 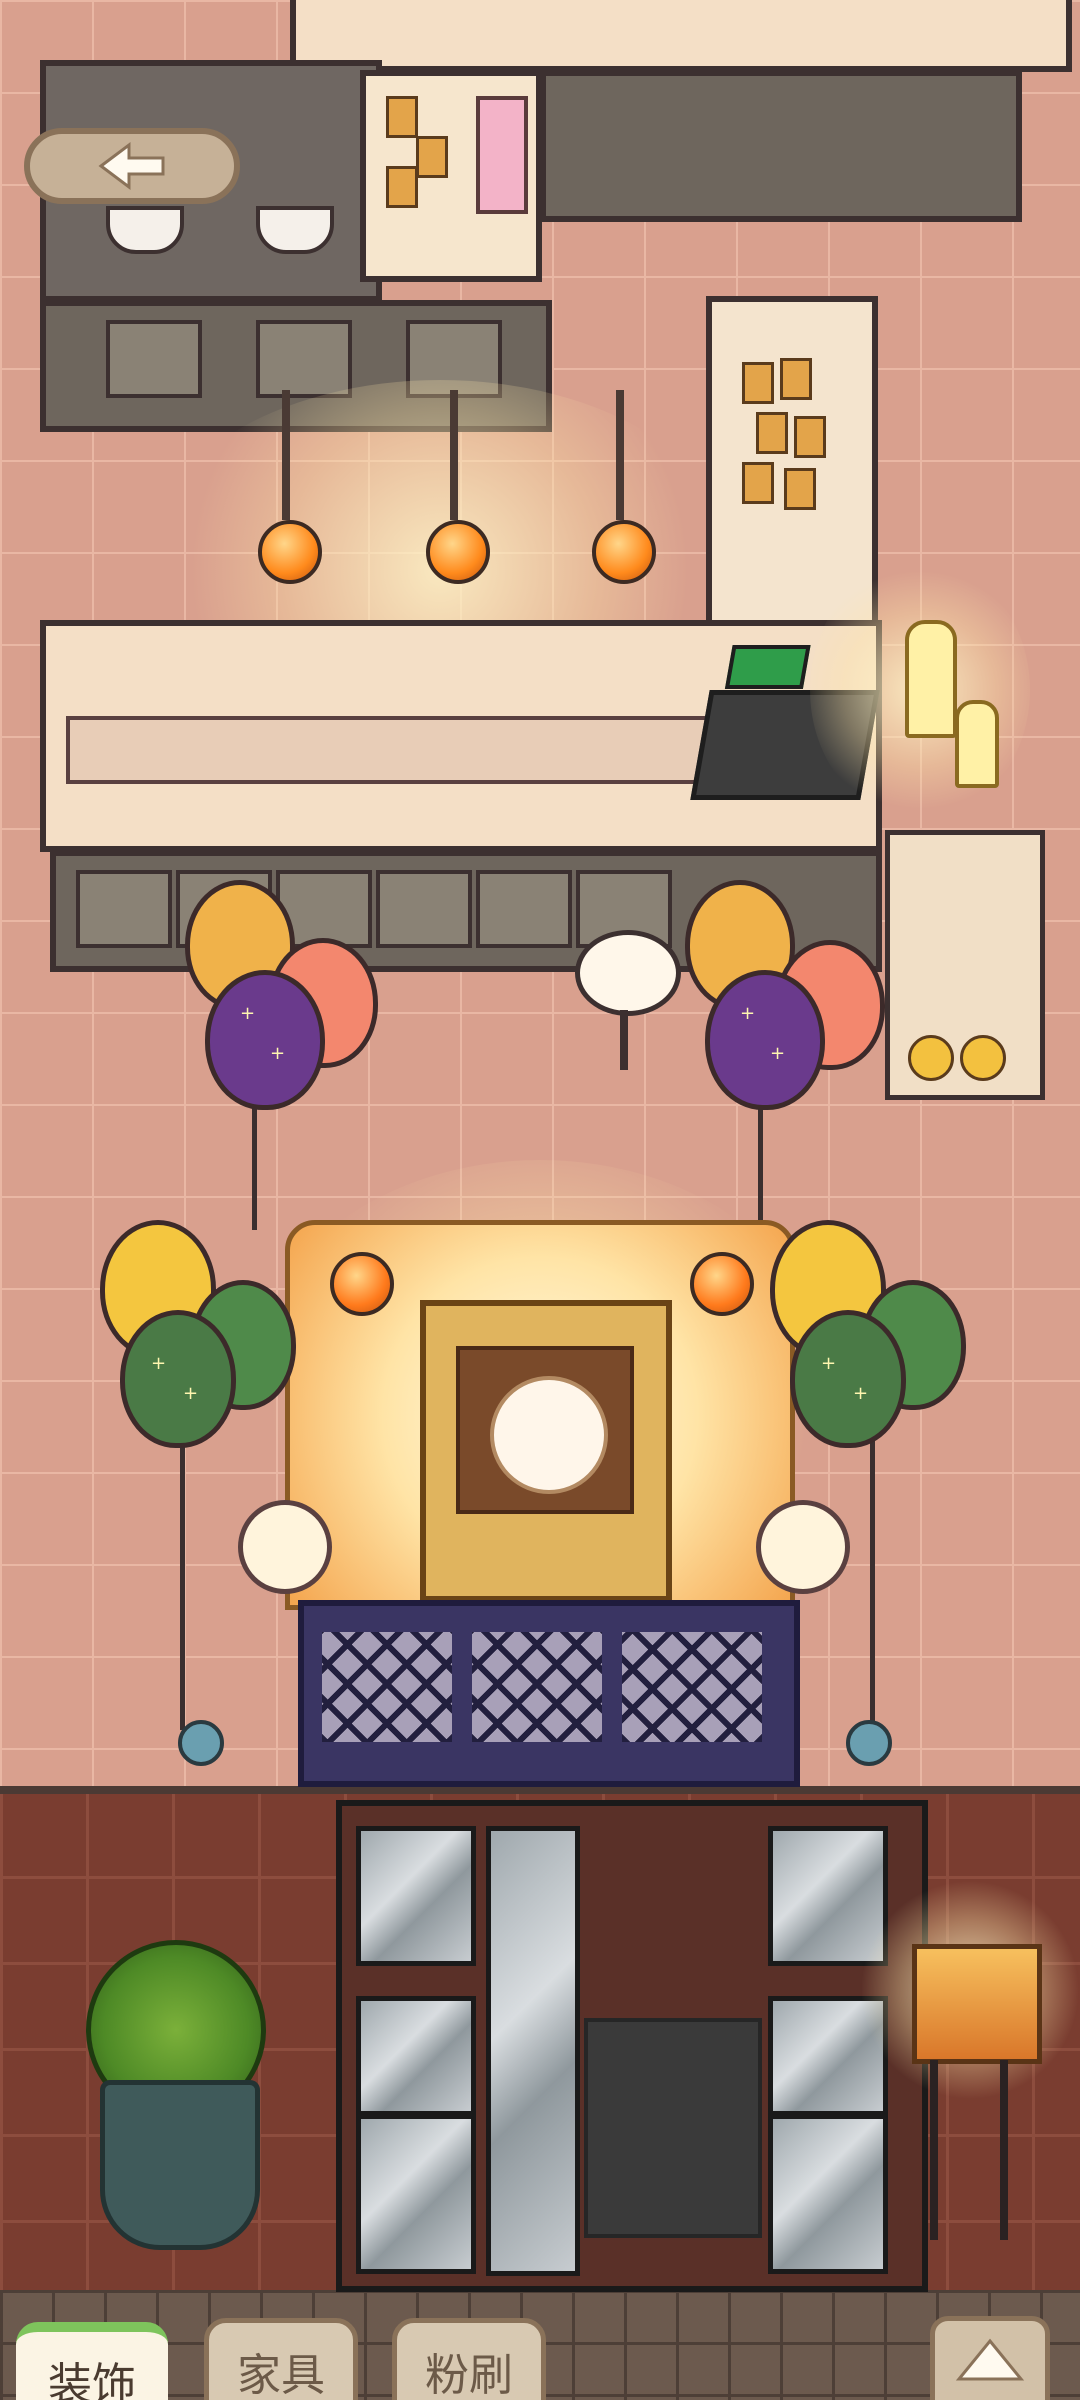 What do you see at coordinates (628, 973) in the screenshot?
I see `bar-stool` at bounding box center [628, 973].